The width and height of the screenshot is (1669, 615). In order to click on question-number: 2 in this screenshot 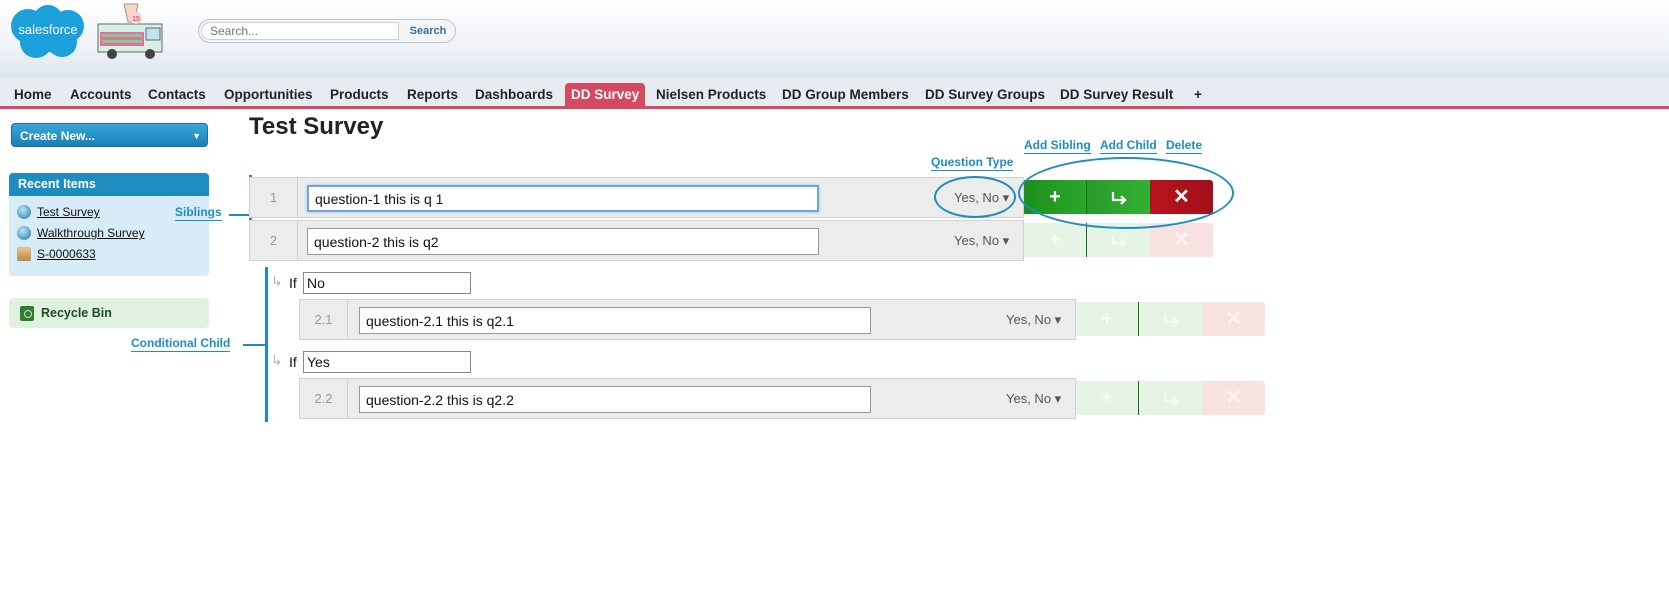, I will do `click(274, 240)`.